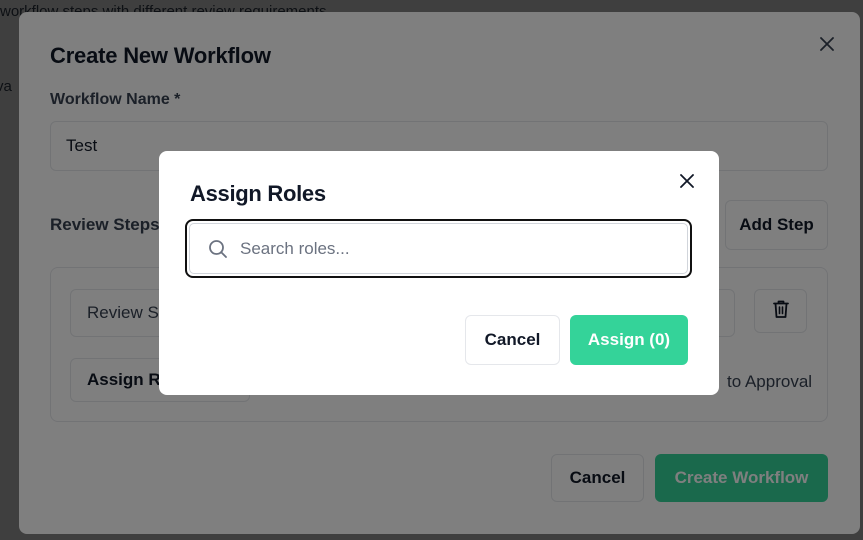 The width and height of the screenshot is (863, 540). What do you see at coordinates (258, 193) in the screenshot?
I see `dialog-title: Assign Roles` at bounding box center [258, 193].